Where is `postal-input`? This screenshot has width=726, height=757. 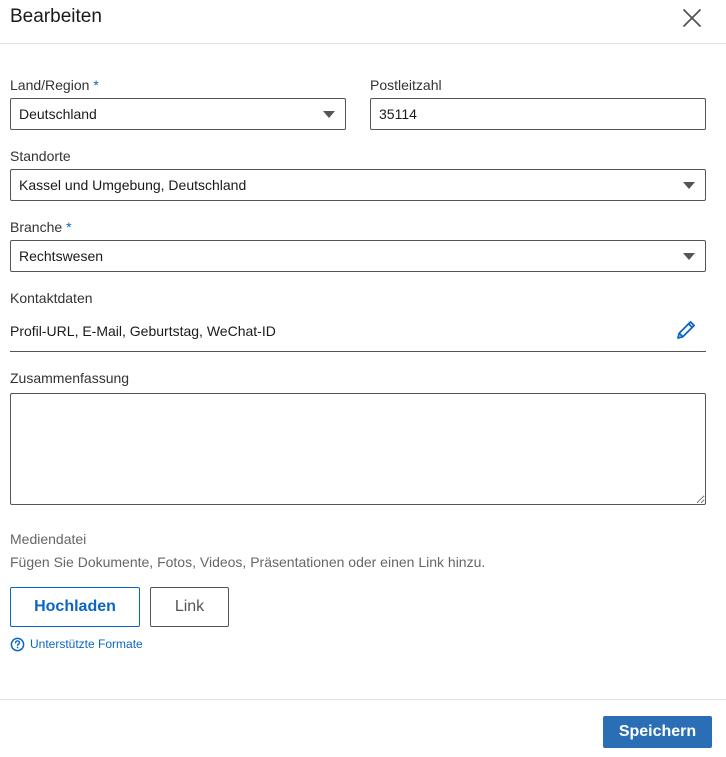
postal-input is located at coordinates (538, 114).